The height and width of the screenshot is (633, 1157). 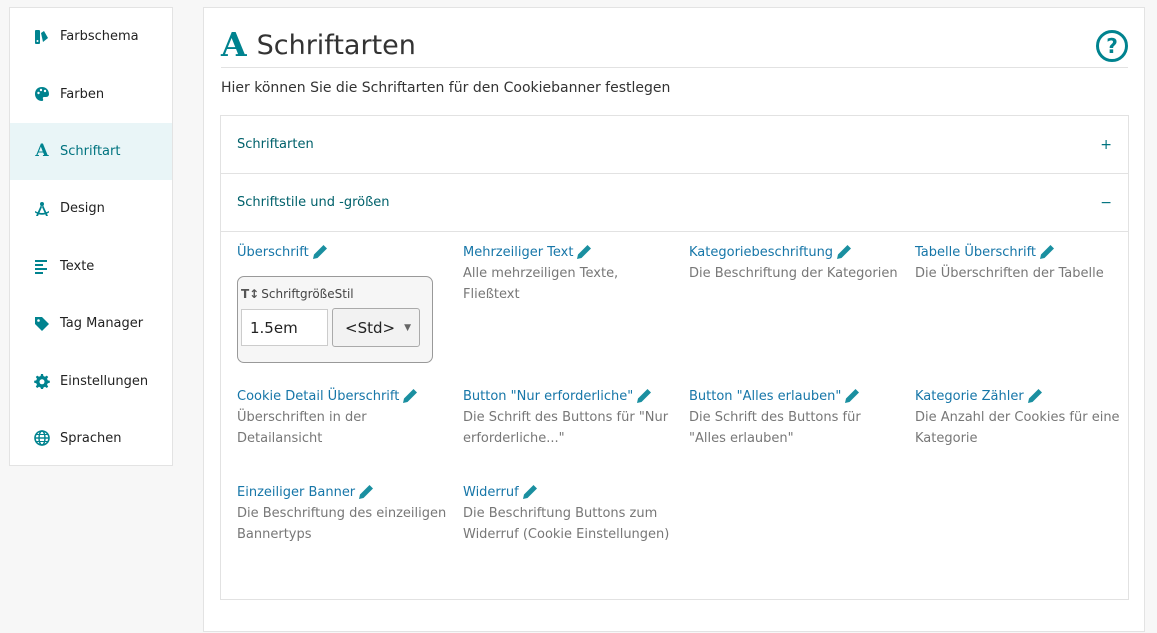 What do you see at coordinates (1106, 203) in the screenshot?
I see `collapse-icon: −` at bounding box center [1106, 203].